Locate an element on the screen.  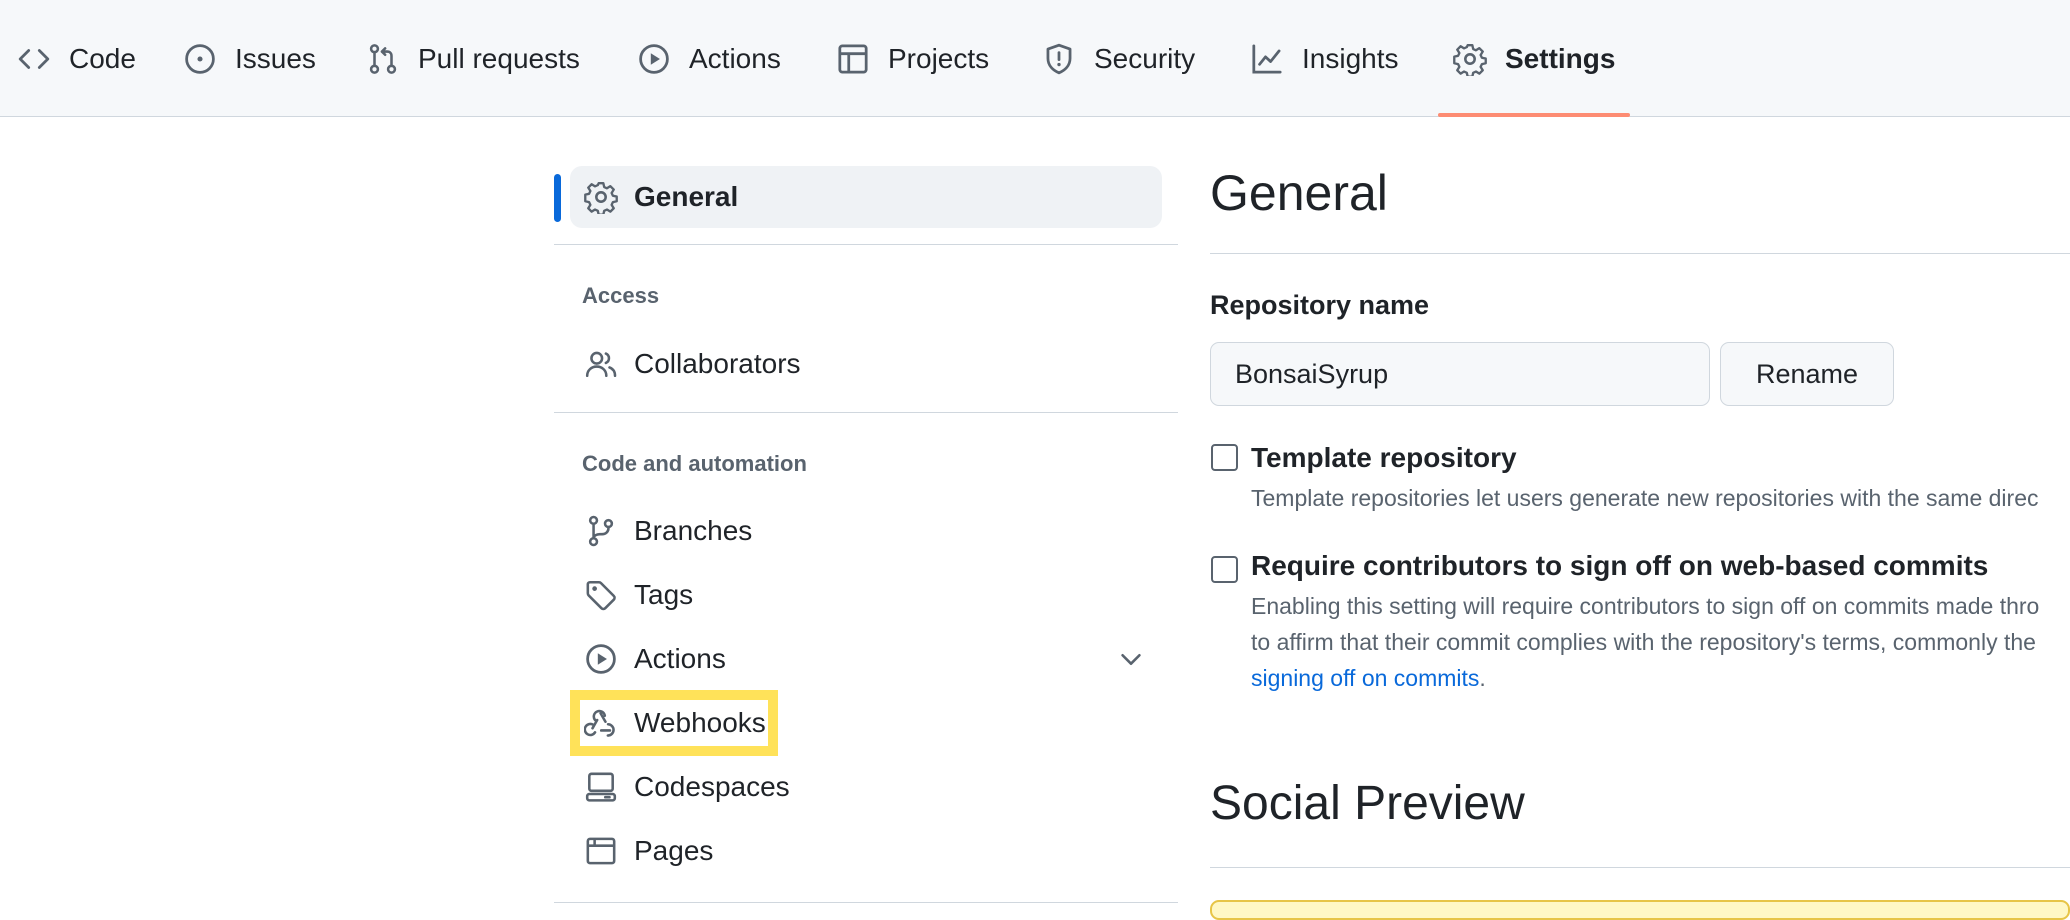
shield-icon is located at coordinates (1059, 59).